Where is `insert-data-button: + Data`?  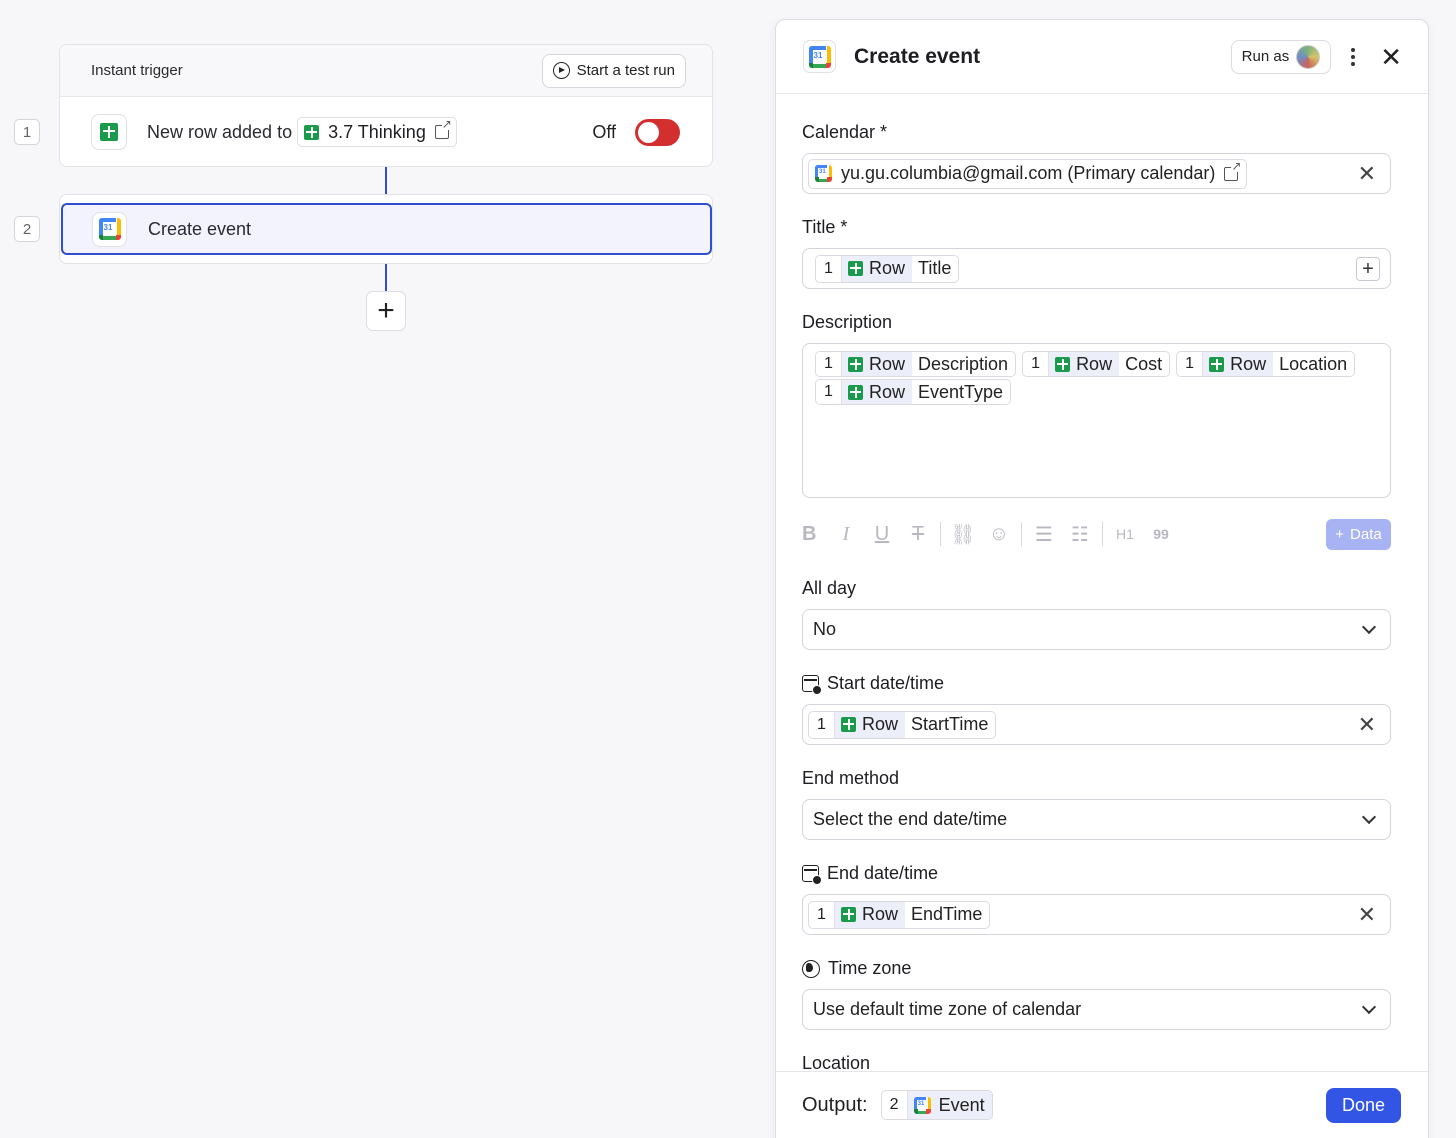
insert-data-button: + Data is located at coordinates (1358, 534).